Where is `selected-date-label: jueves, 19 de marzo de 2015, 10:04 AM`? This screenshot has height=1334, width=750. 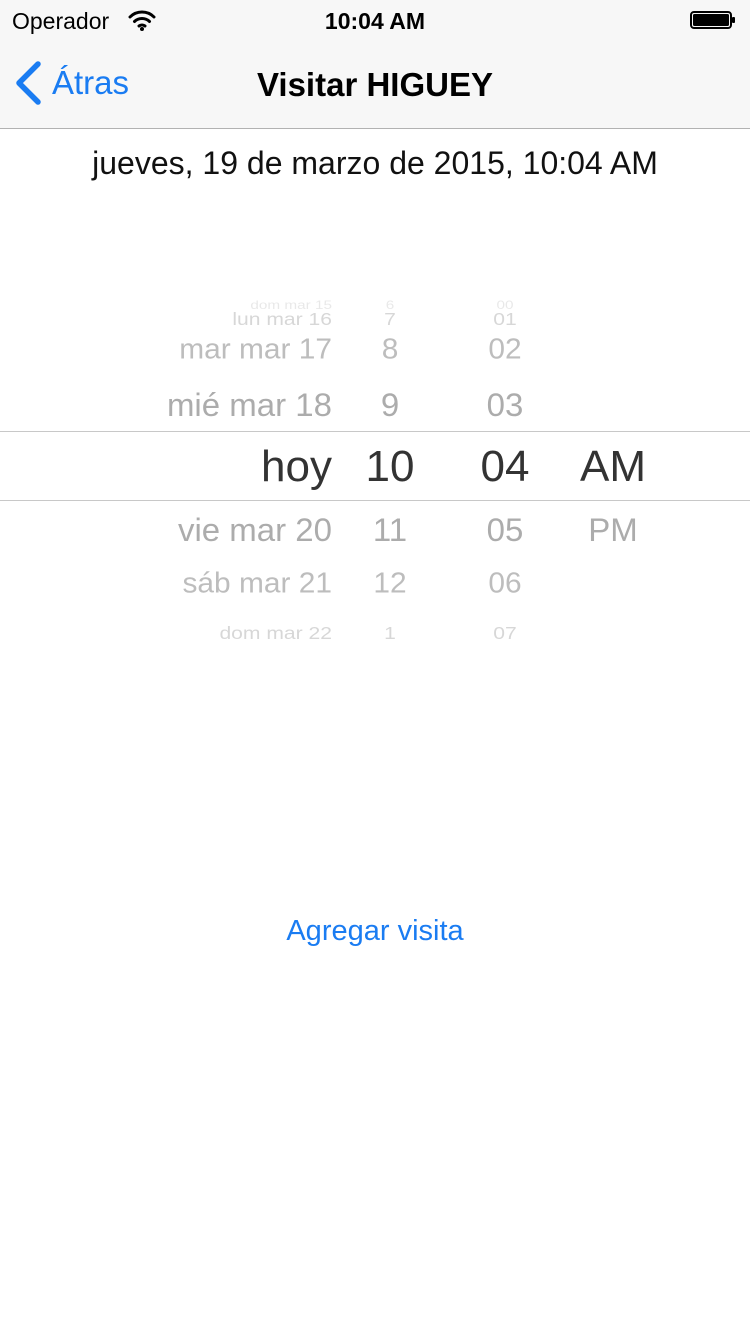
selected-date-label: jueves, 19 de marzo de 2015, 10:04 AM is located at coordinates (375, 163).